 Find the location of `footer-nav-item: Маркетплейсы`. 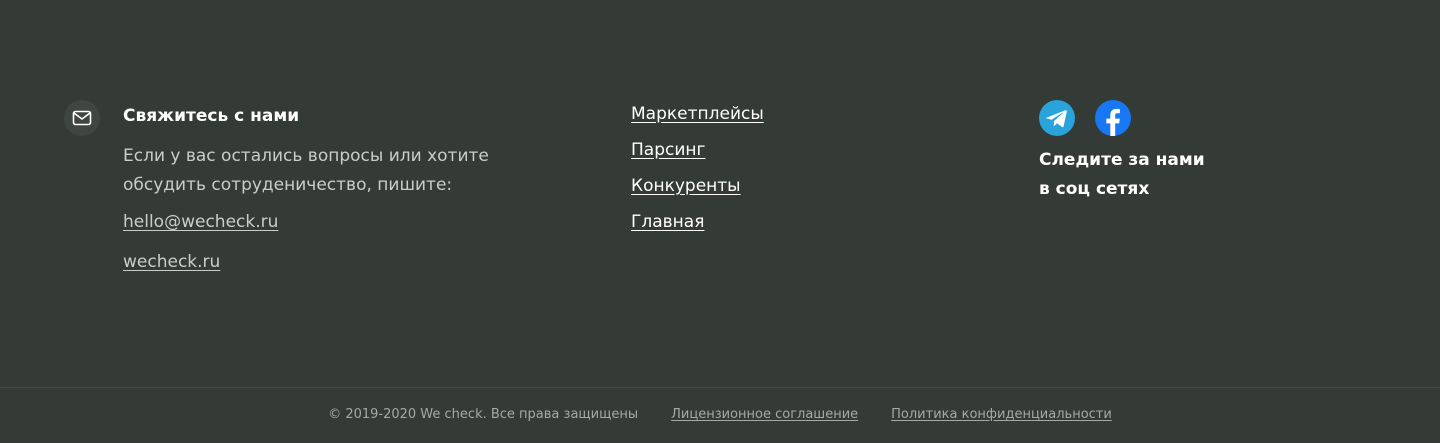

footer-nav-item: Маркетплейсы is located at coordinates (697, 122).